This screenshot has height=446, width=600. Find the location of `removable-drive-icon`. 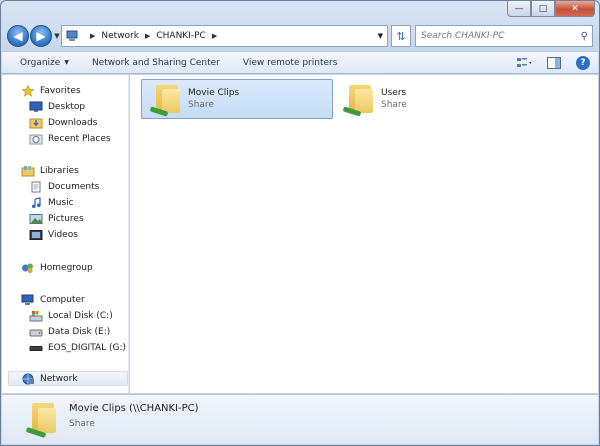

removable-drive-icon is located at coordinates (36, 348).